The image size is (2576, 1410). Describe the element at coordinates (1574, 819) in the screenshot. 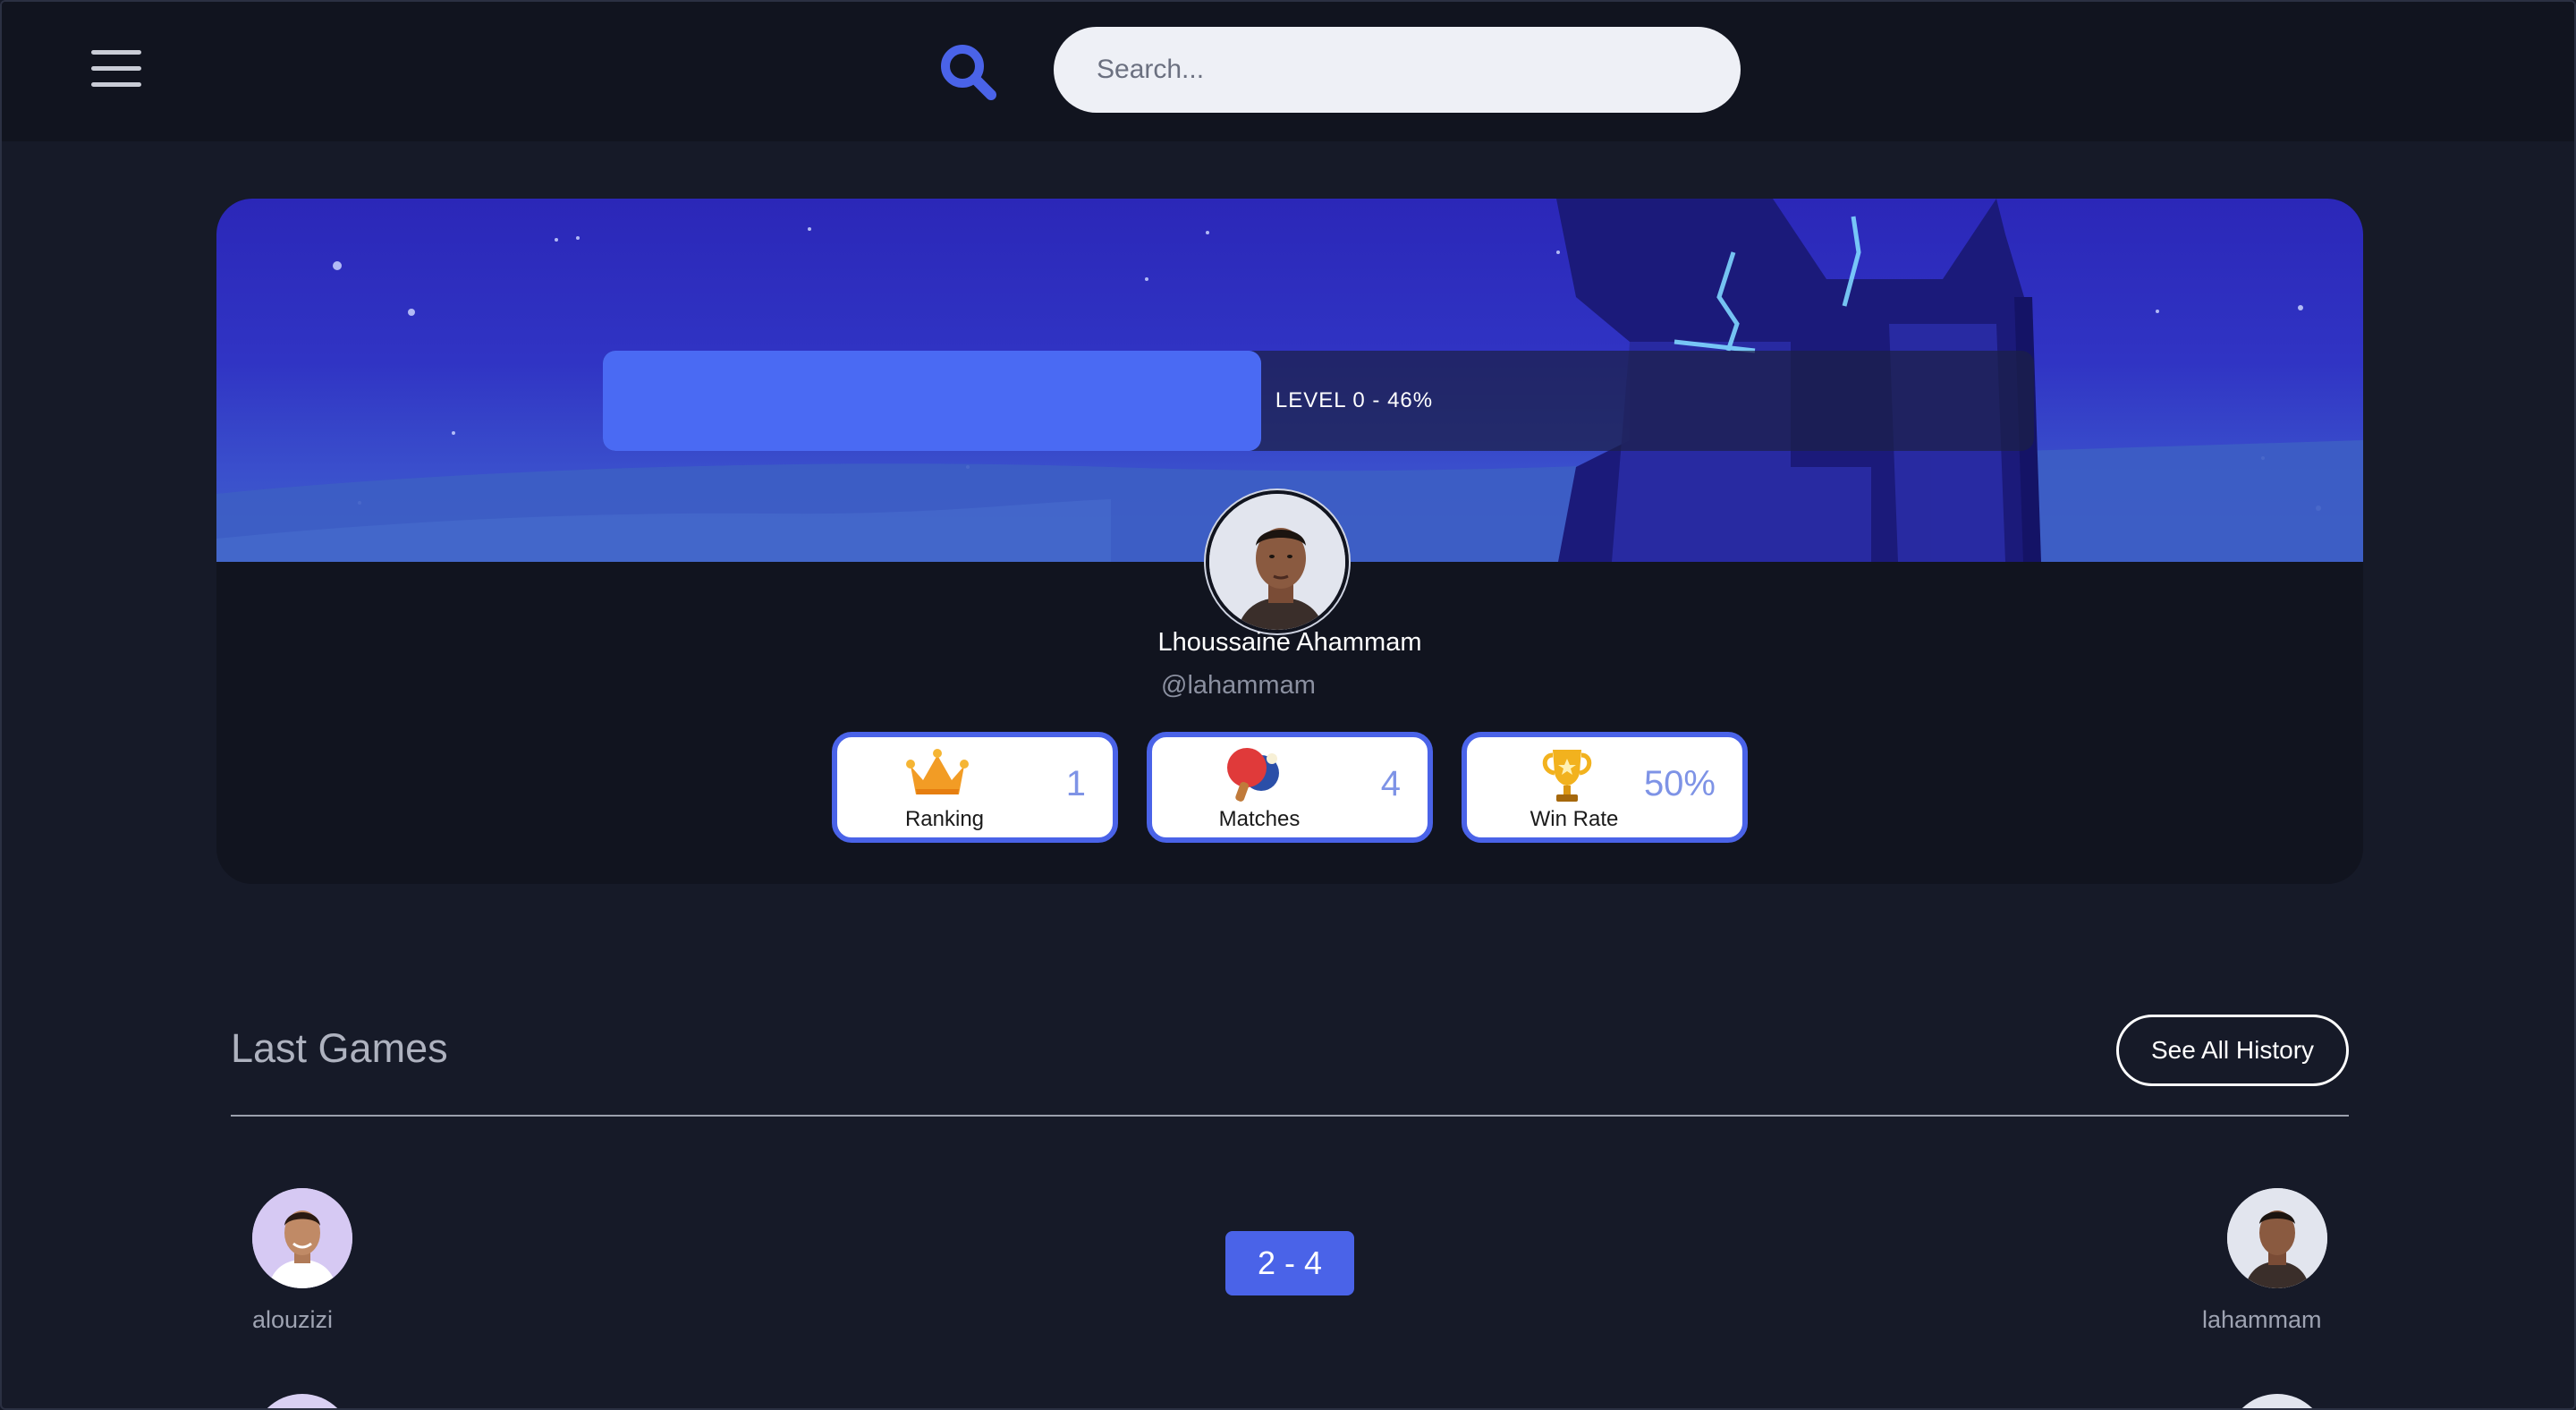

I see `stat-label: Win Rate` at that location.